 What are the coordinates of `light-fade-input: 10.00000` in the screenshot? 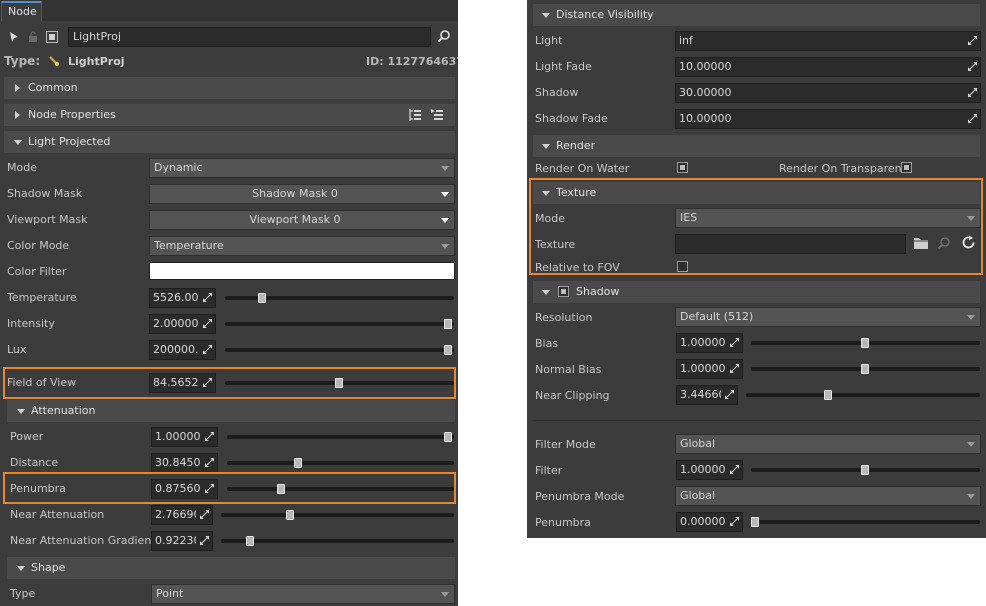 It's located at (828, 67).